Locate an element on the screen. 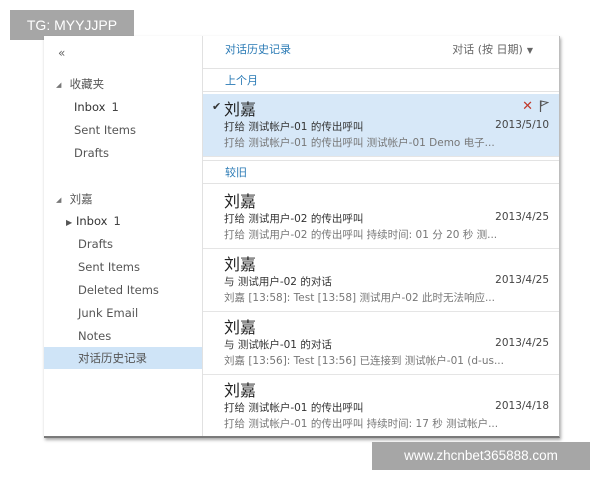 The width and height of the screenshot is (600, 480). expand-arrow-icon: ▶ is located at coordinates (71, 223).